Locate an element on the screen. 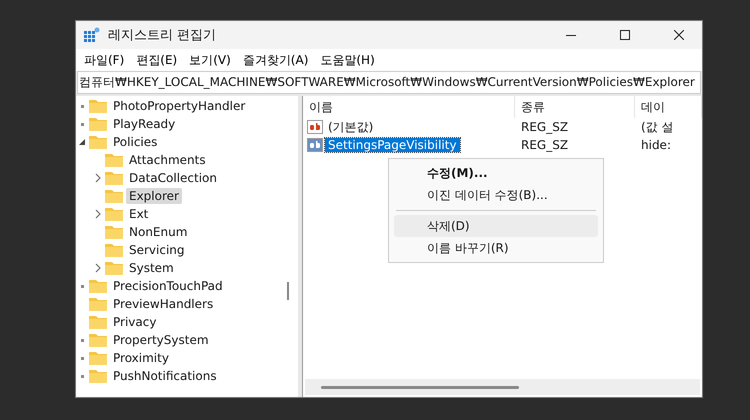  tree-item: Policies is located at coordinates (135, 142).